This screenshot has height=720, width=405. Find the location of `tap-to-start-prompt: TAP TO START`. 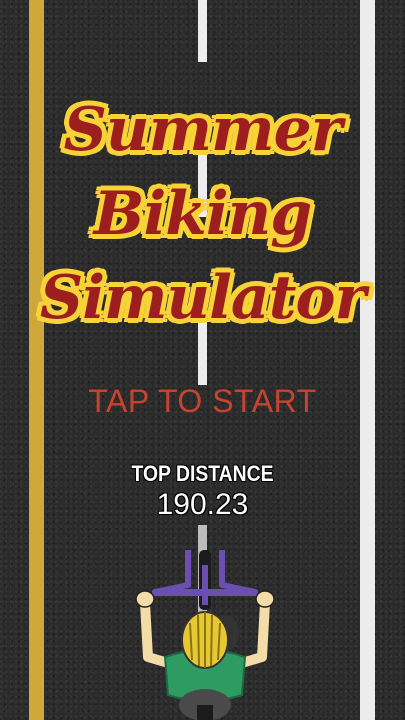

tap-to-start-prompt: TAP TO START is located at coordinates (202, 401).